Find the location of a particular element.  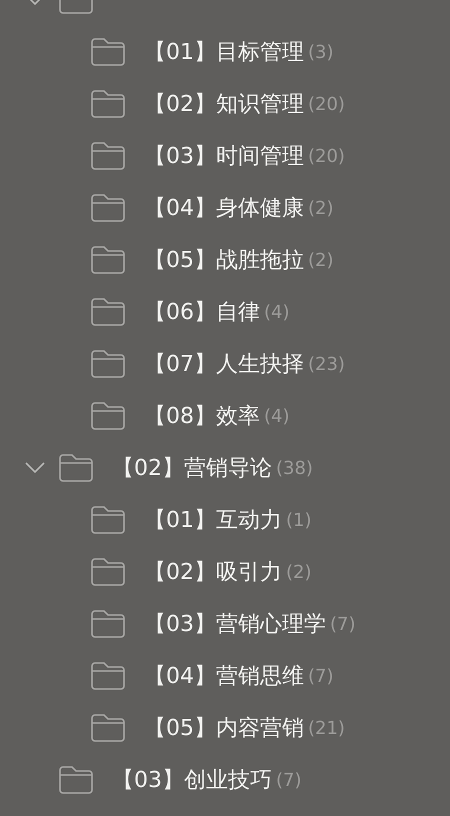

folder-name: 【02】知识管理 is located at coordinates (224, 105).